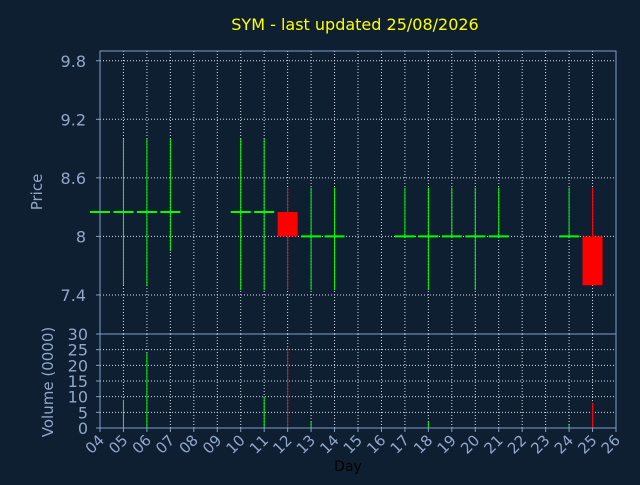 The width and height of the screenshot is (640, 485). I want to click on x-tick-label: 24, so click(564, 444).